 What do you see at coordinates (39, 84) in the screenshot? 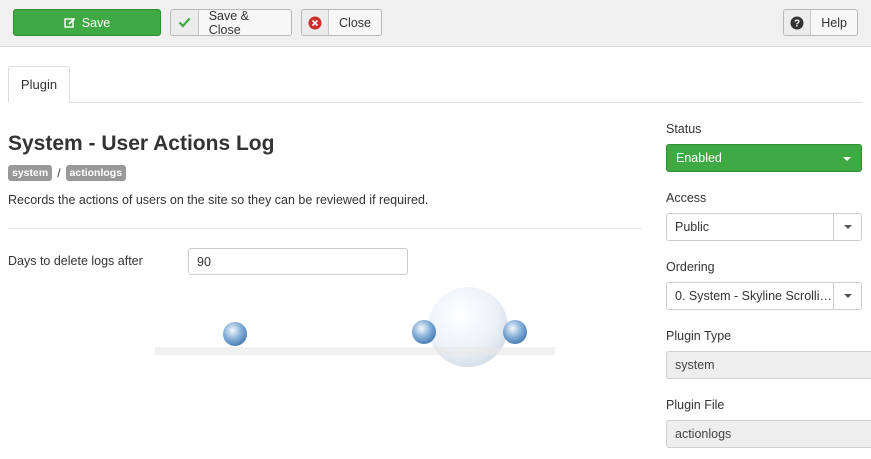
I see `tab-plugin: Plugin` at bounding box center [39, 84].